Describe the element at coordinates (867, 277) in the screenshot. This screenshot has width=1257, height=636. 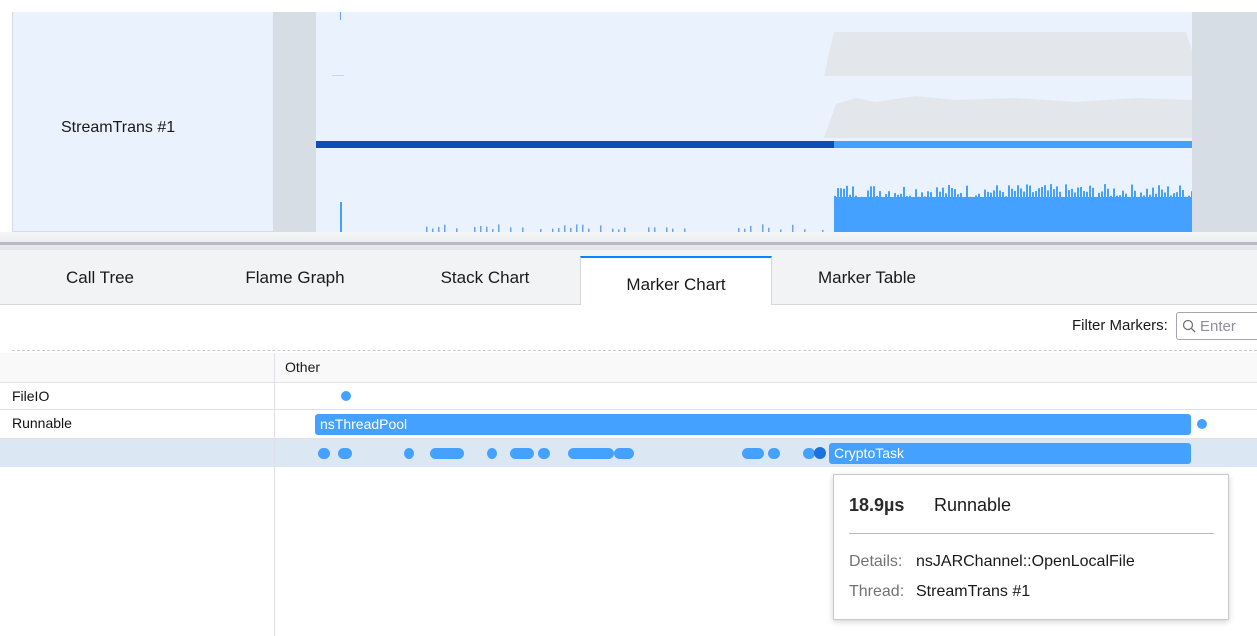
I see `tab-marker-table: Marker Table` at that location.